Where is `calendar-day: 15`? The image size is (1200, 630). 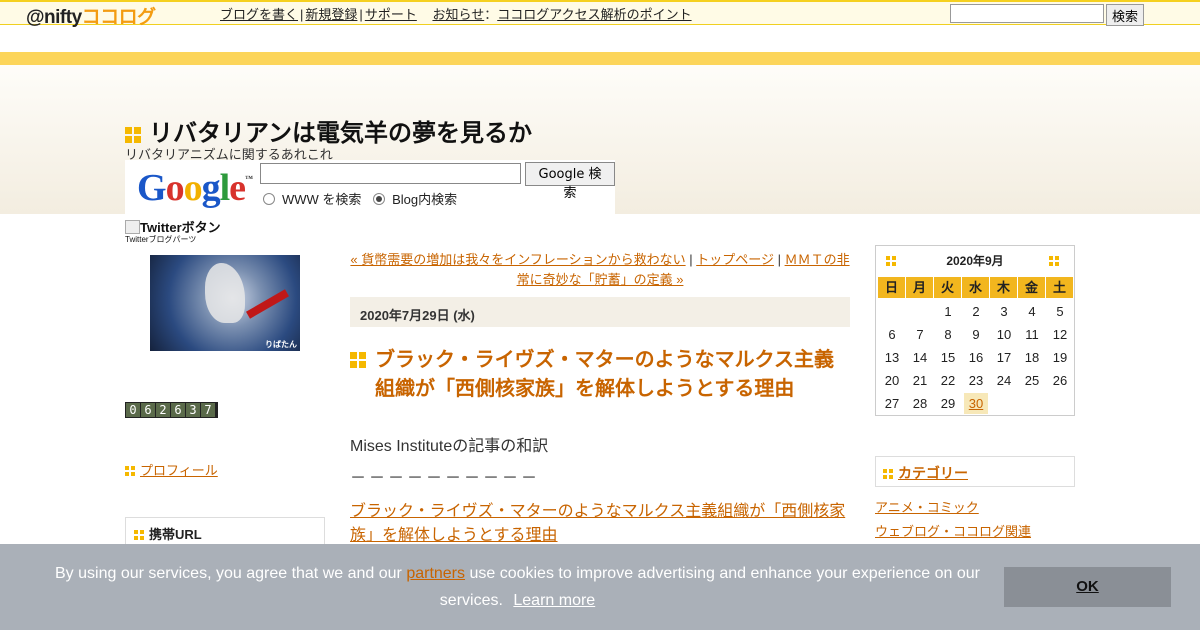
calendar-day: 15 is located at coordinates (948, 357).